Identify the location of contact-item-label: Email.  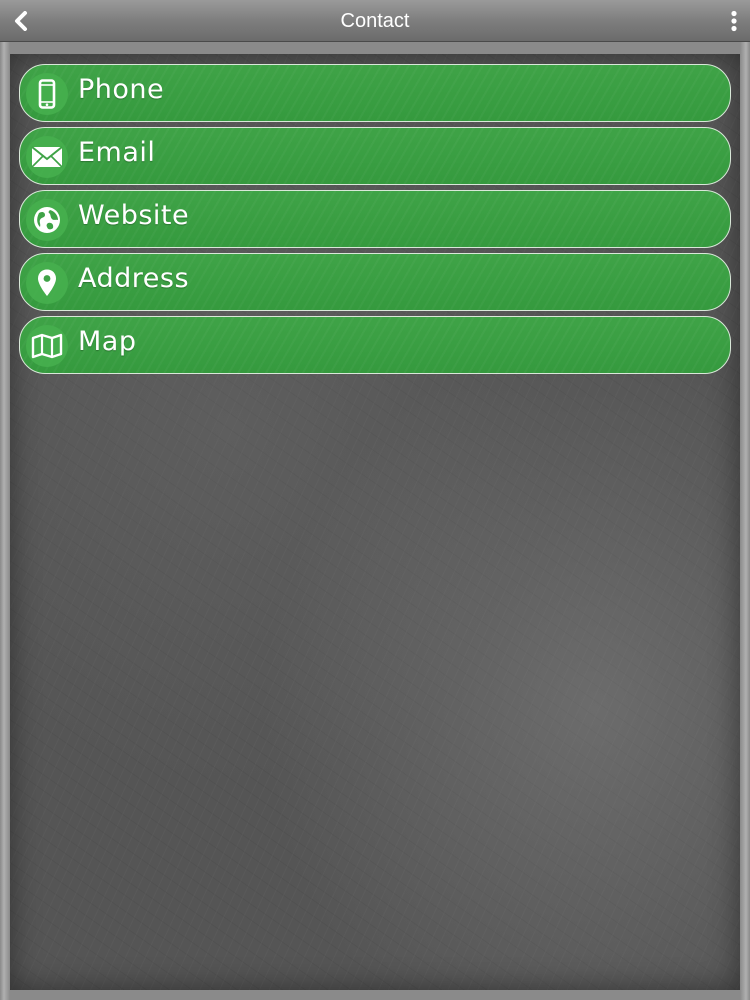
(117, 152).